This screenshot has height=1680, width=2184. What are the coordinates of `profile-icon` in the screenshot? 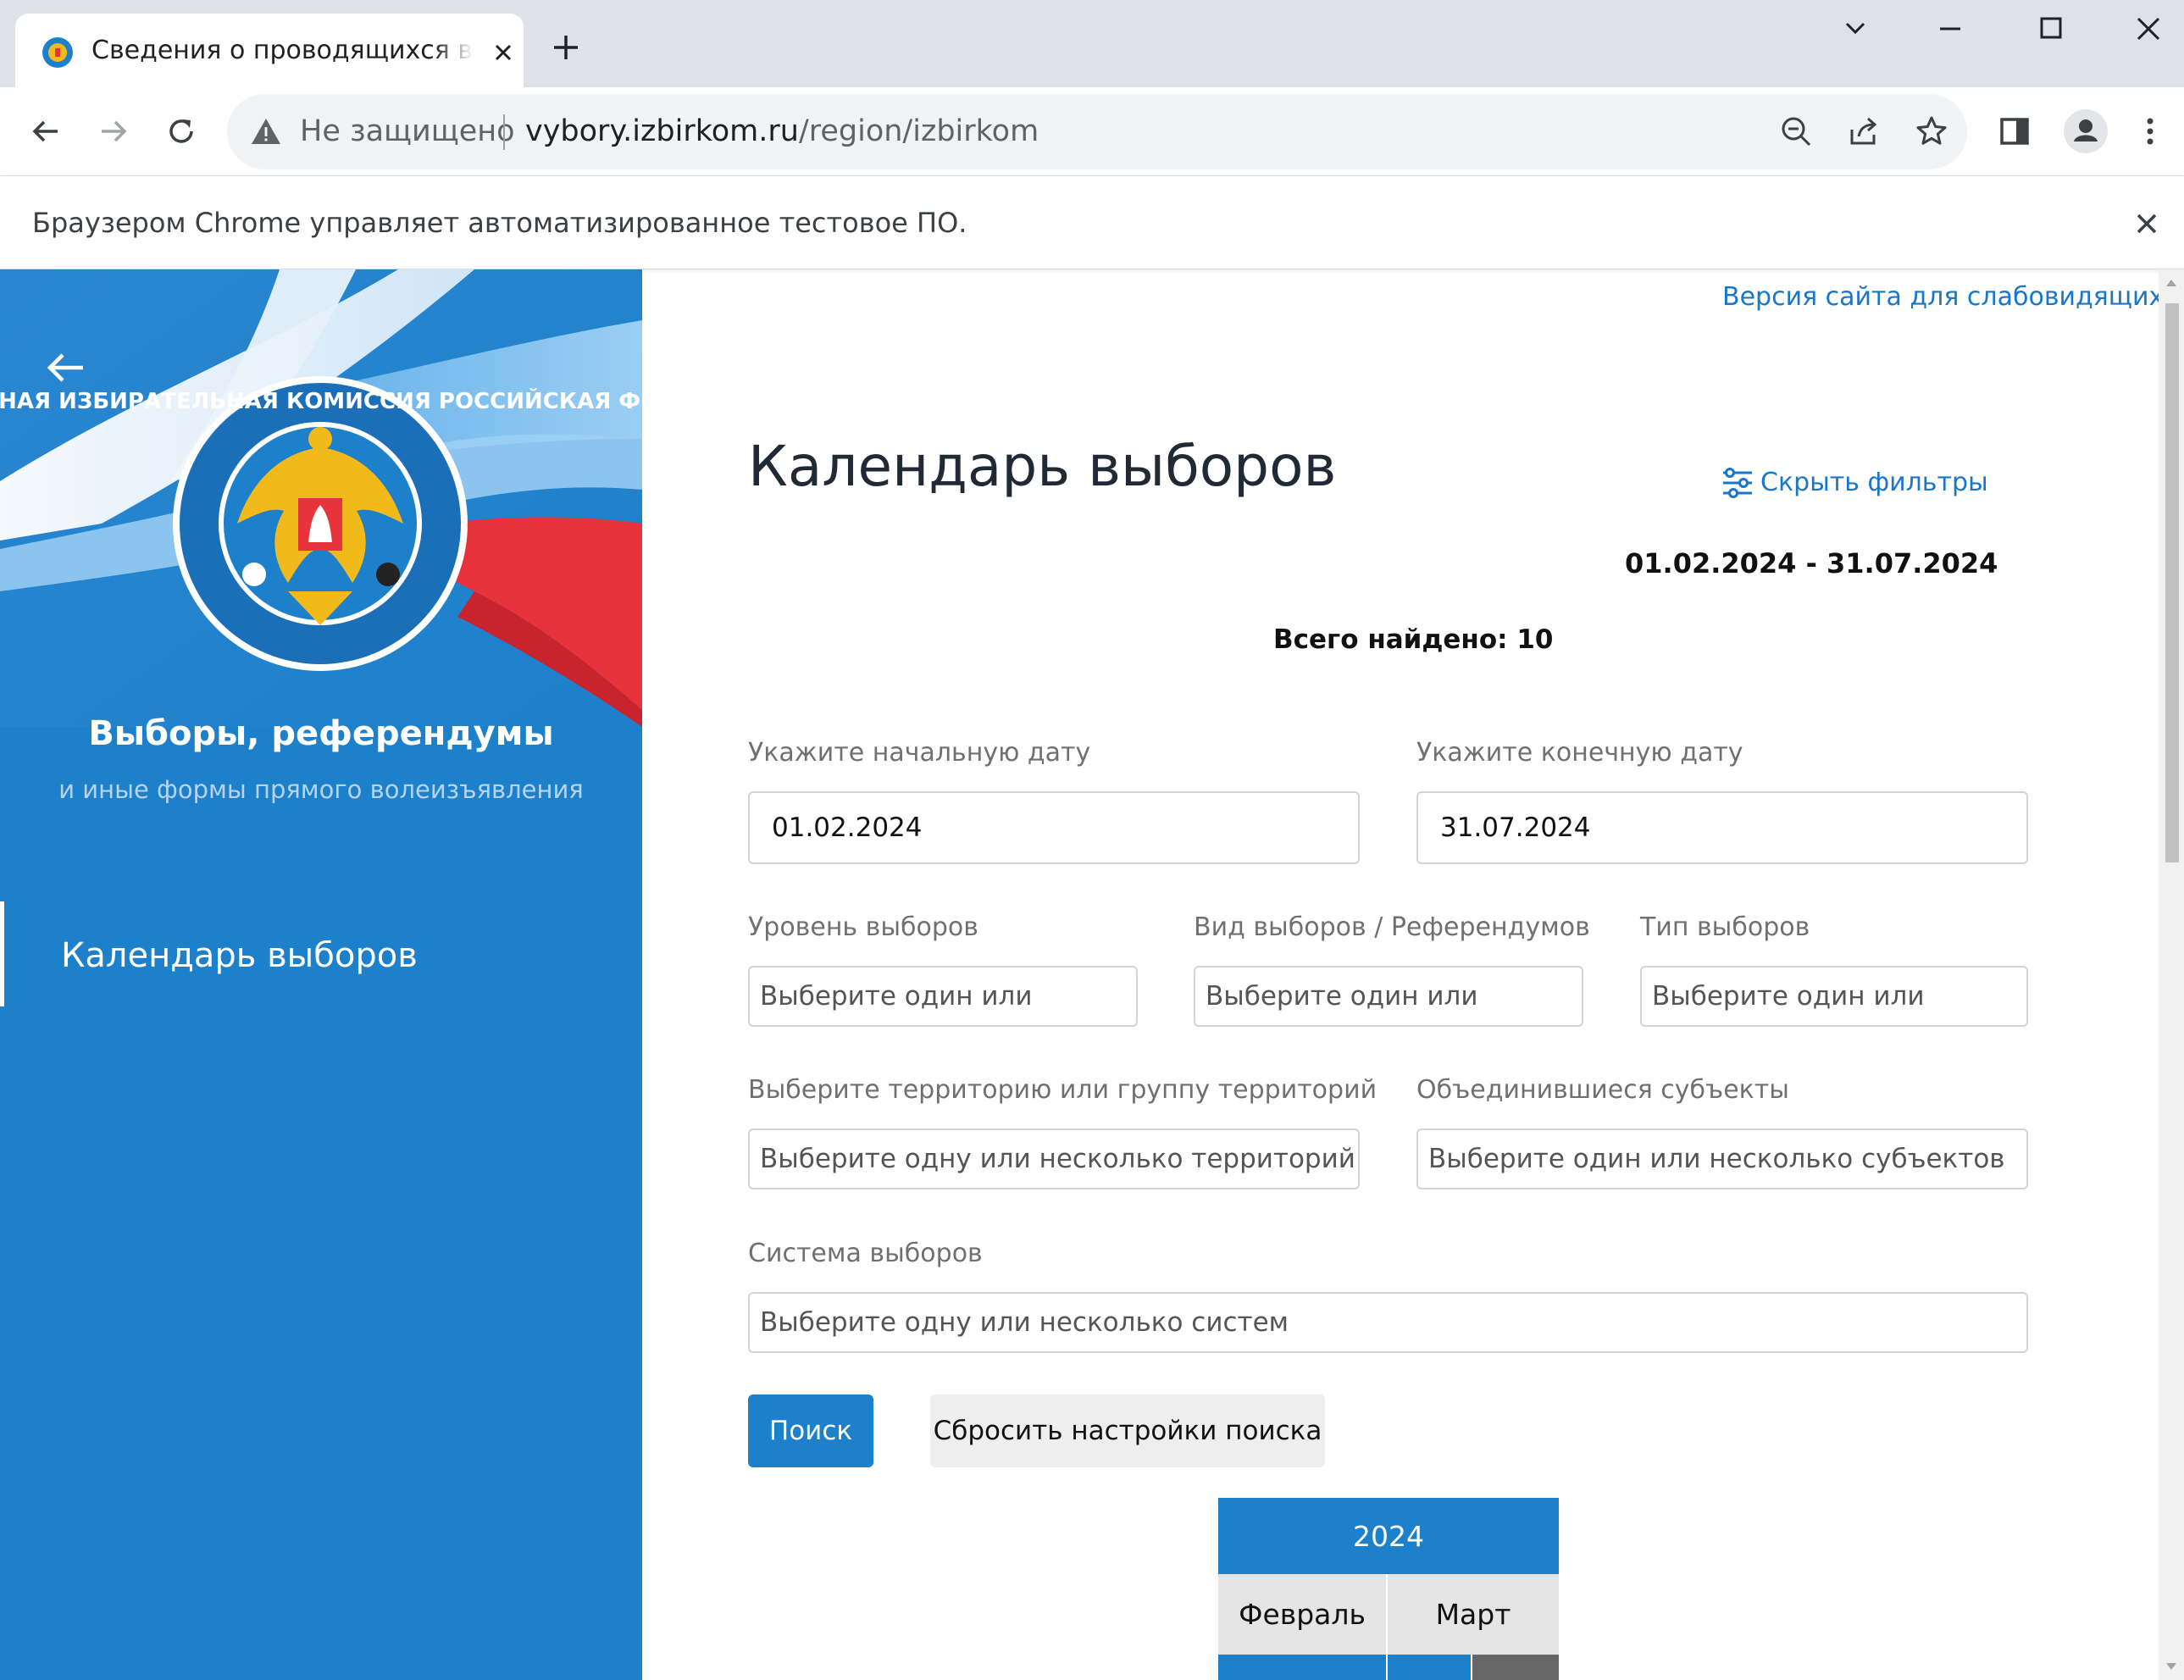 It's located at (2086, 131).